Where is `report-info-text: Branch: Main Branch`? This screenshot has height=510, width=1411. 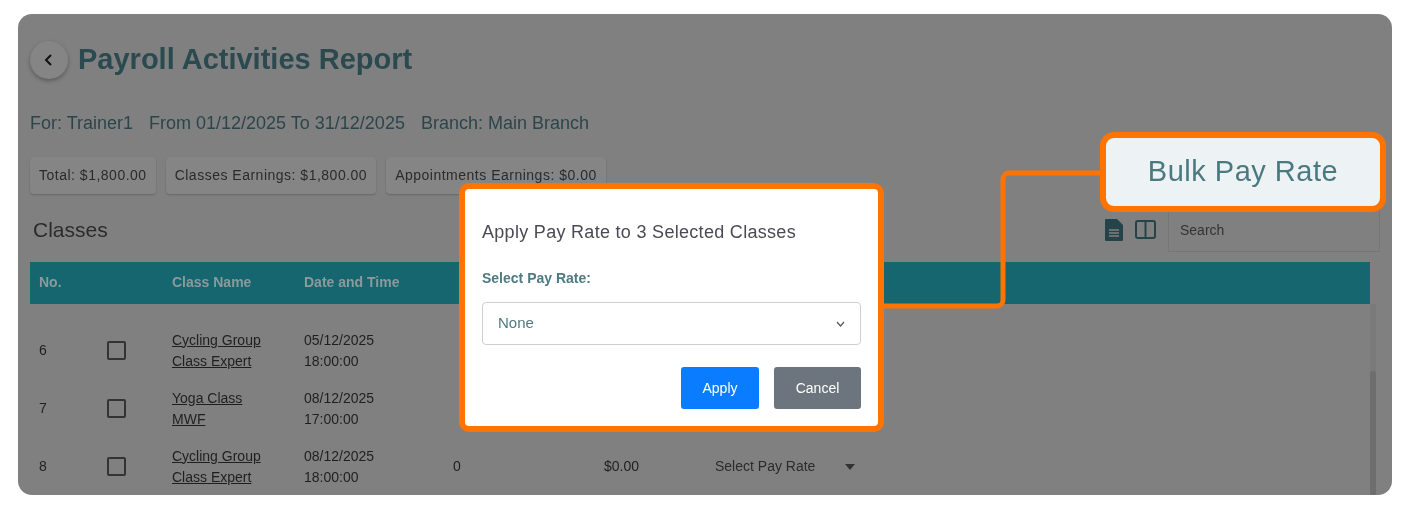 report-info-text: Branch: Main Branch is located at coordinates (504, 123).